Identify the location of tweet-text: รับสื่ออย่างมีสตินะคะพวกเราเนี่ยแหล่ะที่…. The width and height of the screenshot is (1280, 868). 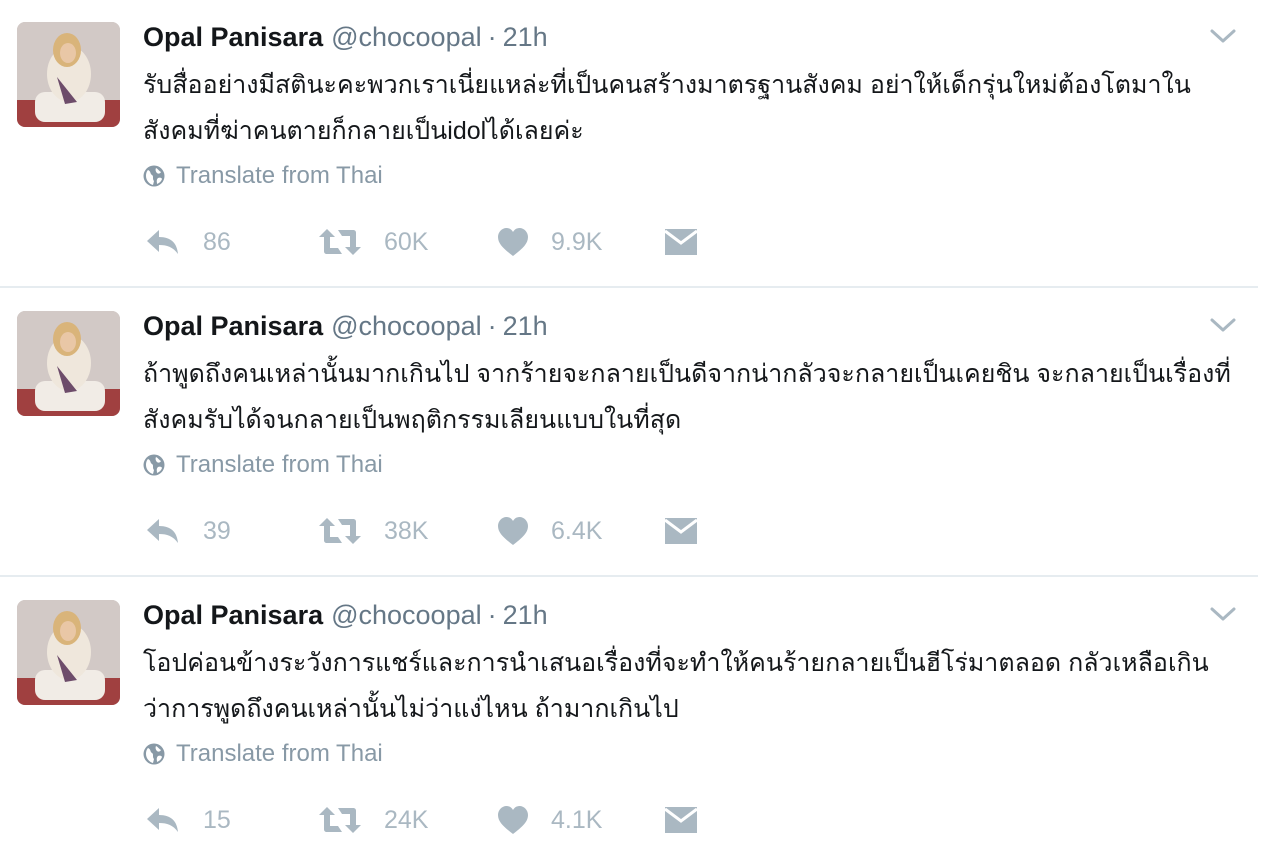
(667, 108).